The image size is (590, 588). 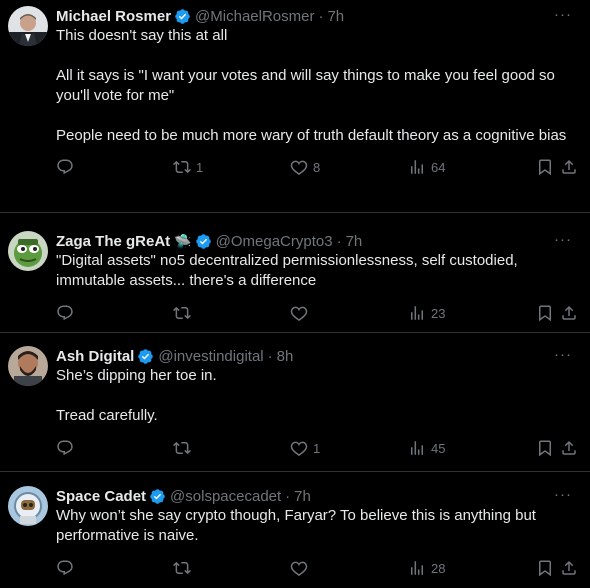 I want to click on views-button: 28, so click(x=426, y=568).